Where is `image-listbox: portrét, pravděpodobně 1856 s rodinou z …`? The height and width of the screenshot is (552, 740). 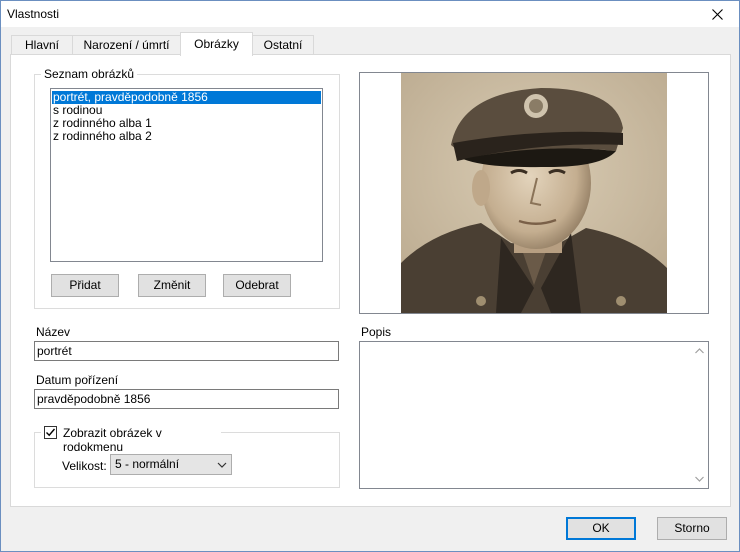
image-listbox: portrét, pravděpodobně 1856 s rodinou z … is located at coordinates (186, 175).